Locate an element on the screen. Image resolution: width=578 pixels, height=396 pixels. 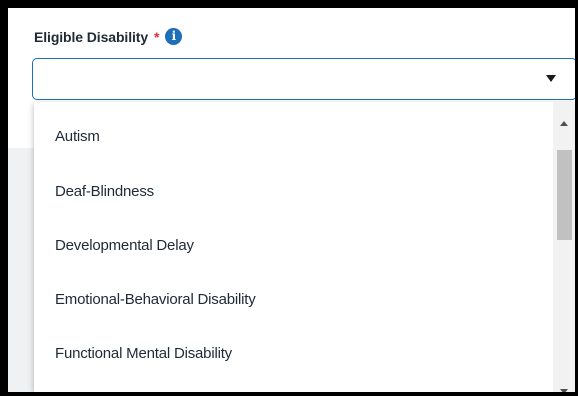
option-autism: Autism is located at coordinates (77, 136).